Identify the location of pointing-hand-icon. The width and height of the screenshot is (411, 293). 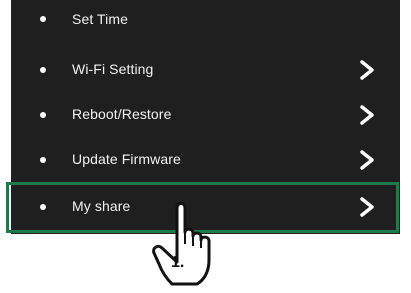
(181, 244).